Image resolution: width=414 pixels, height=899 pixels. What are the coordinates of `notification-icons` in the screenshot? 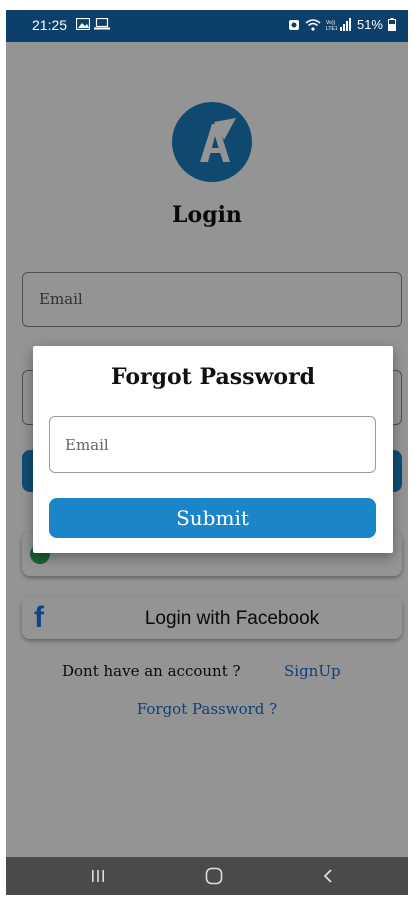 It's located at (93, 24).